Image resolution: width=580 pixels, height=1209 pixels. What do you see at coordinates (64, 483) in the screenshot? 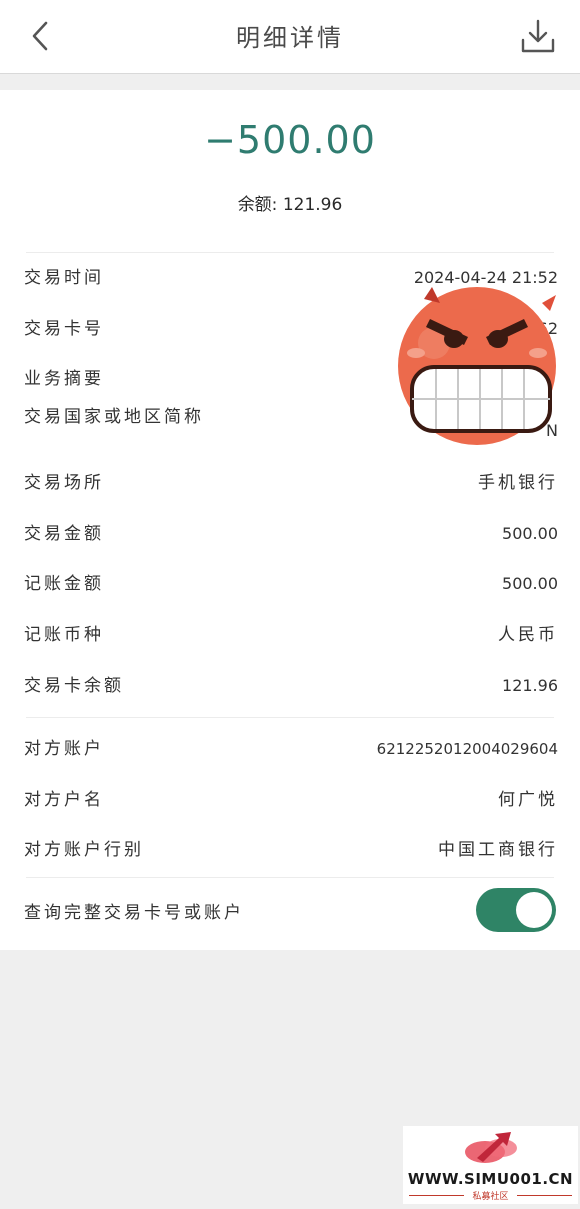
I see `row-label: 交易场所` at bounding box center [64, 483].